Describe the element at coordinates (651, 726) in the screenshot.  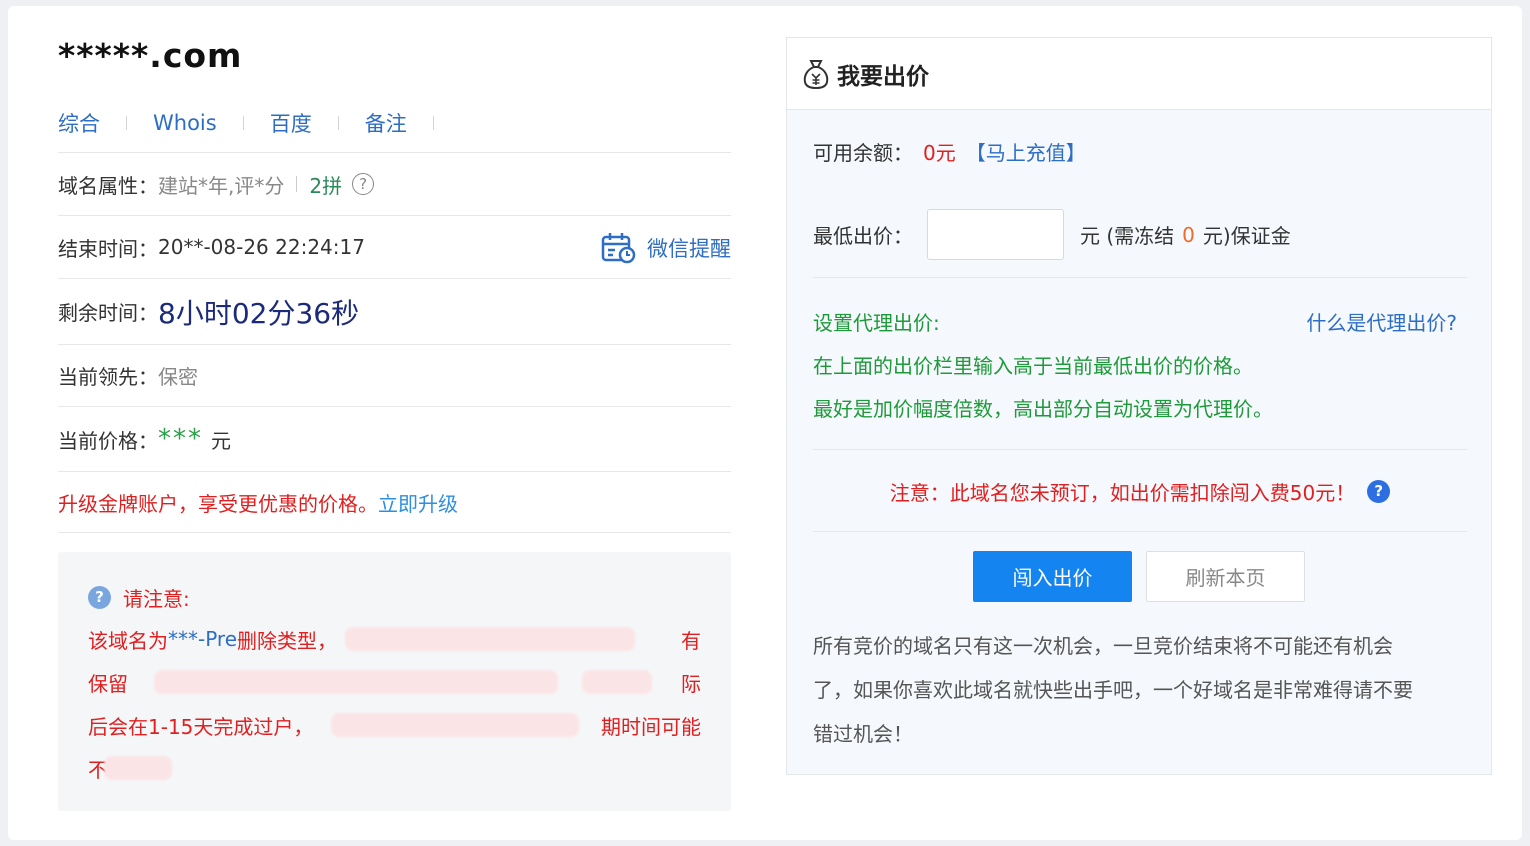
I see `notice-text: 期时间可能` at that location.